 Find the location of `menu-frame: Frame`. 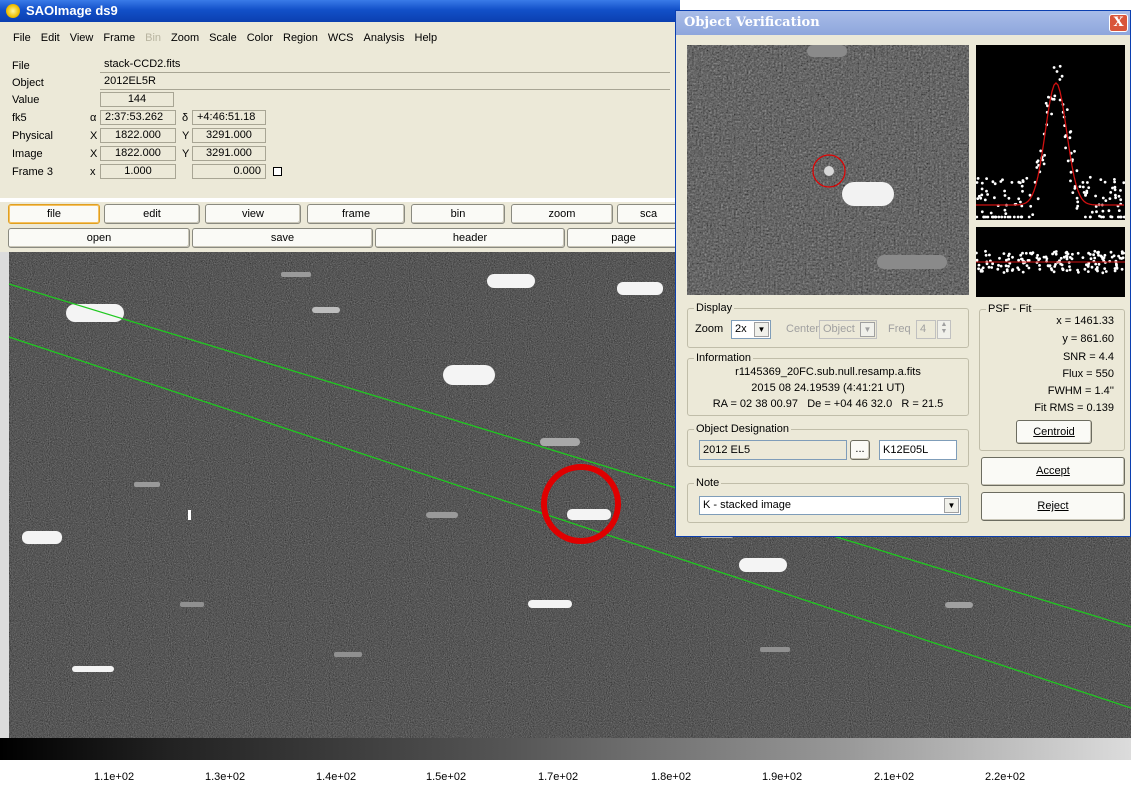

menu-frame: Frame is located at coordinates (119, 38).